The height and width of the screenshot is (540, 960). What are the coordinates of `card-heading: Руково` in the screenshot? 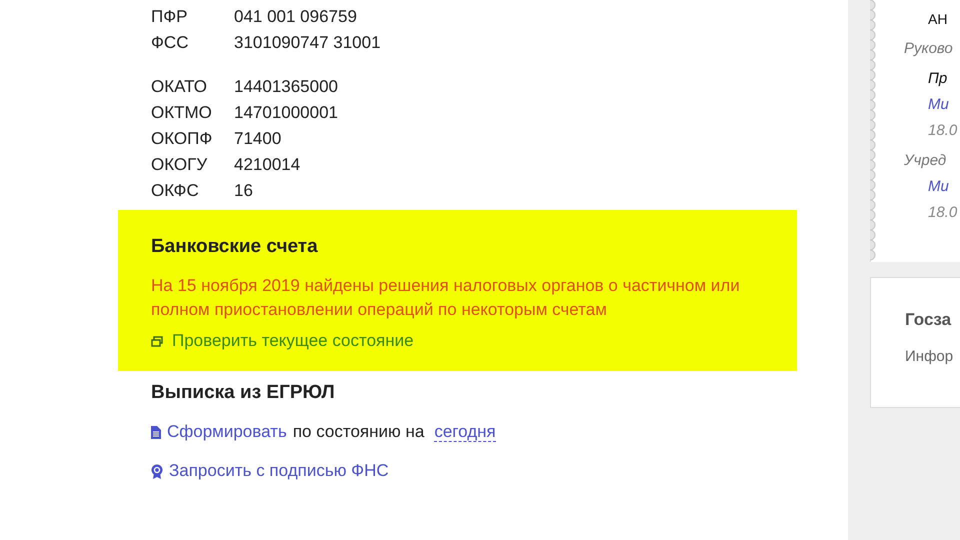 It's located at (929, 49).